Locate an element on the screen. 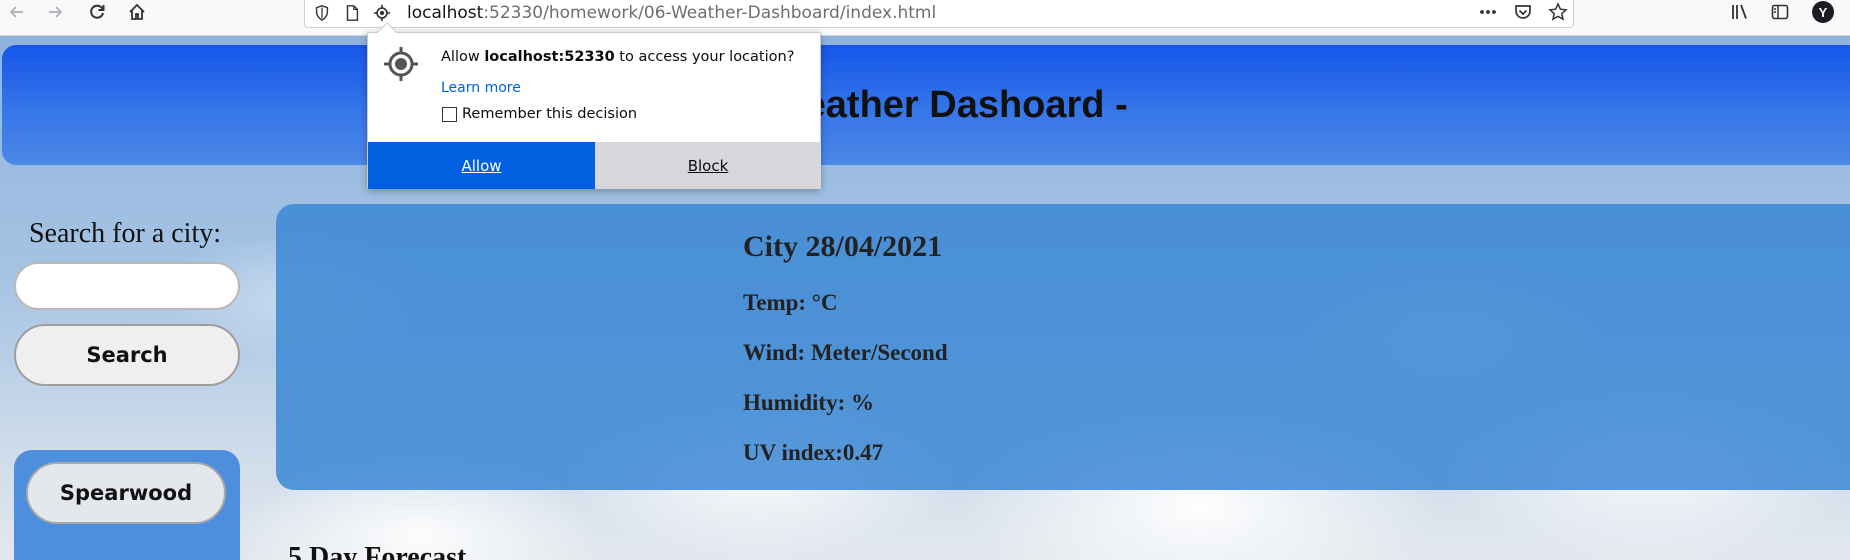 This screenshot has height=560, width=1850. home-button is located at coordinates (137, 12).